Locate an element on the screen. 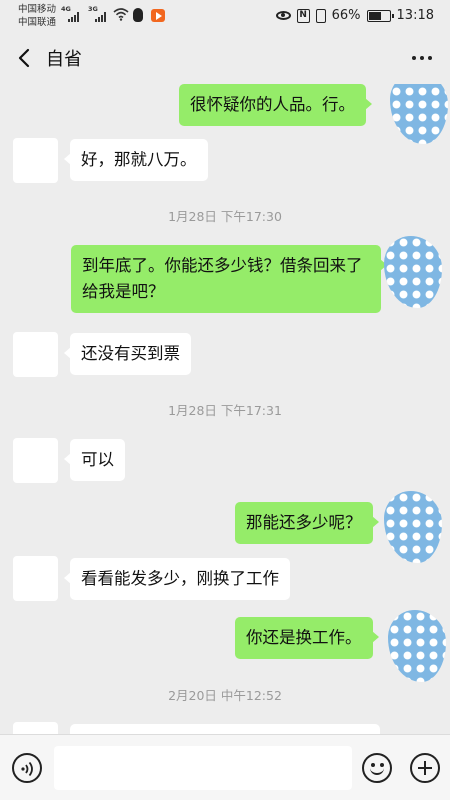  eye-icon is located at coordinates (283, 15).